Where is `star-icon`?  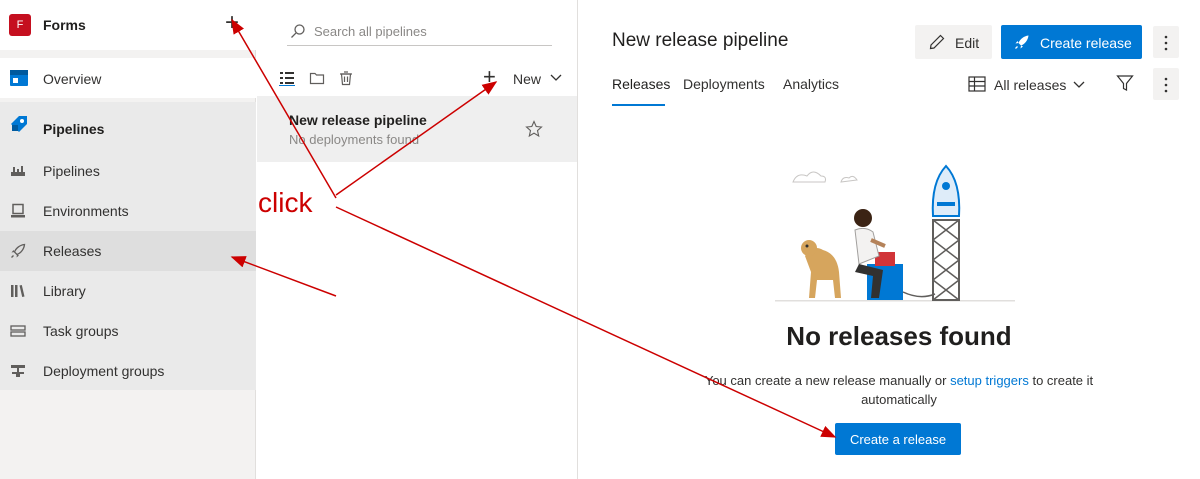
star-icon is located at coordinates (534, 129).